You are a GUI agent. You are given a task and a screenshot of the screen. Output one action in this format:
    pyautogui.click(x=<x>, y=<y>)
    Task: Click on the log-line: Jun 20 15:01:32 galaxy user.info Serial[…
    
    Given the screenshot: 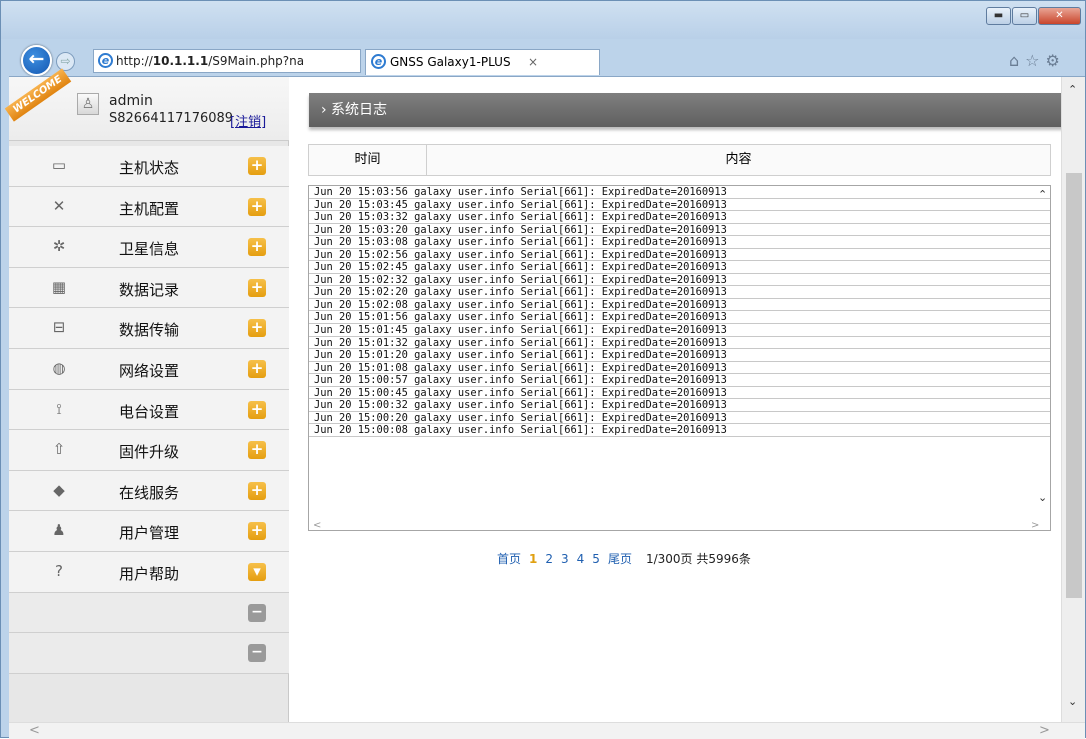 What is the action you would take?
    pyautogui.click(x=679, y=343)
    